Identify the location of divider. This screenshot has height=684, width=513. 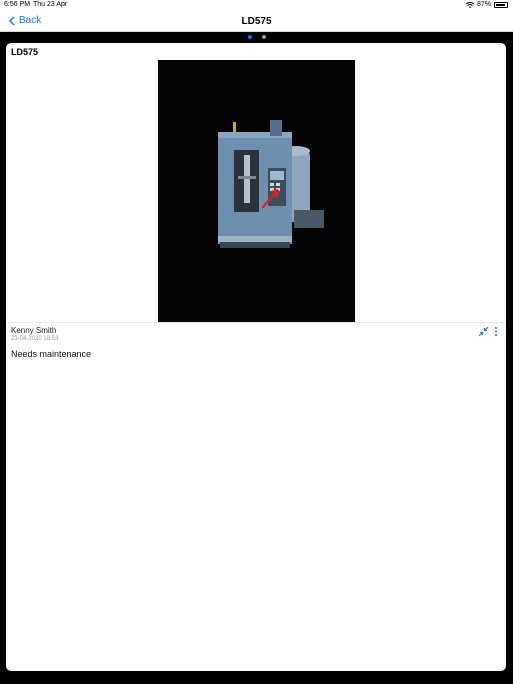
(256, 322).